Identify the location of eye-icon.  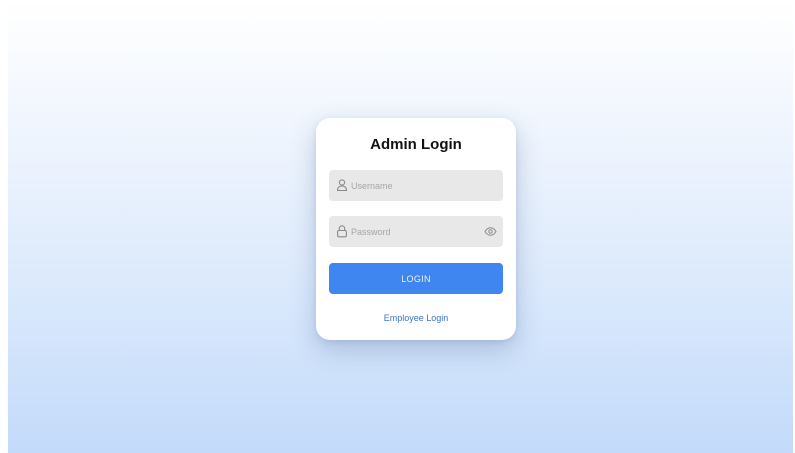
(490, 231).